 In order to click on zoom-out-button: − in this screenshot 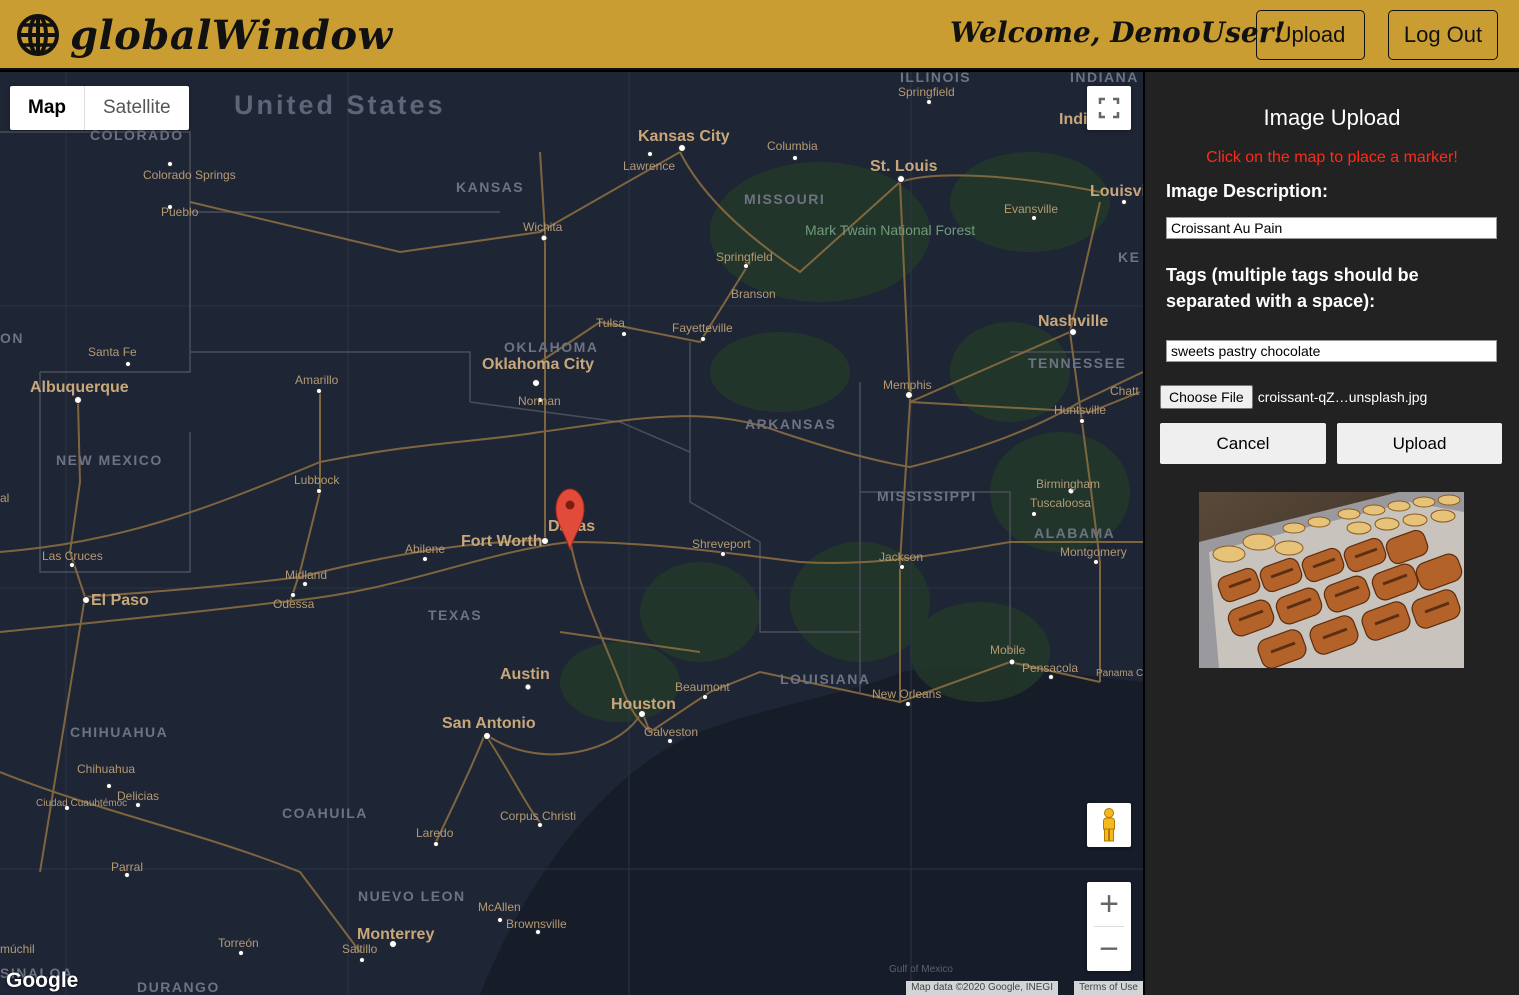, I will do `click(1109, 949)`.